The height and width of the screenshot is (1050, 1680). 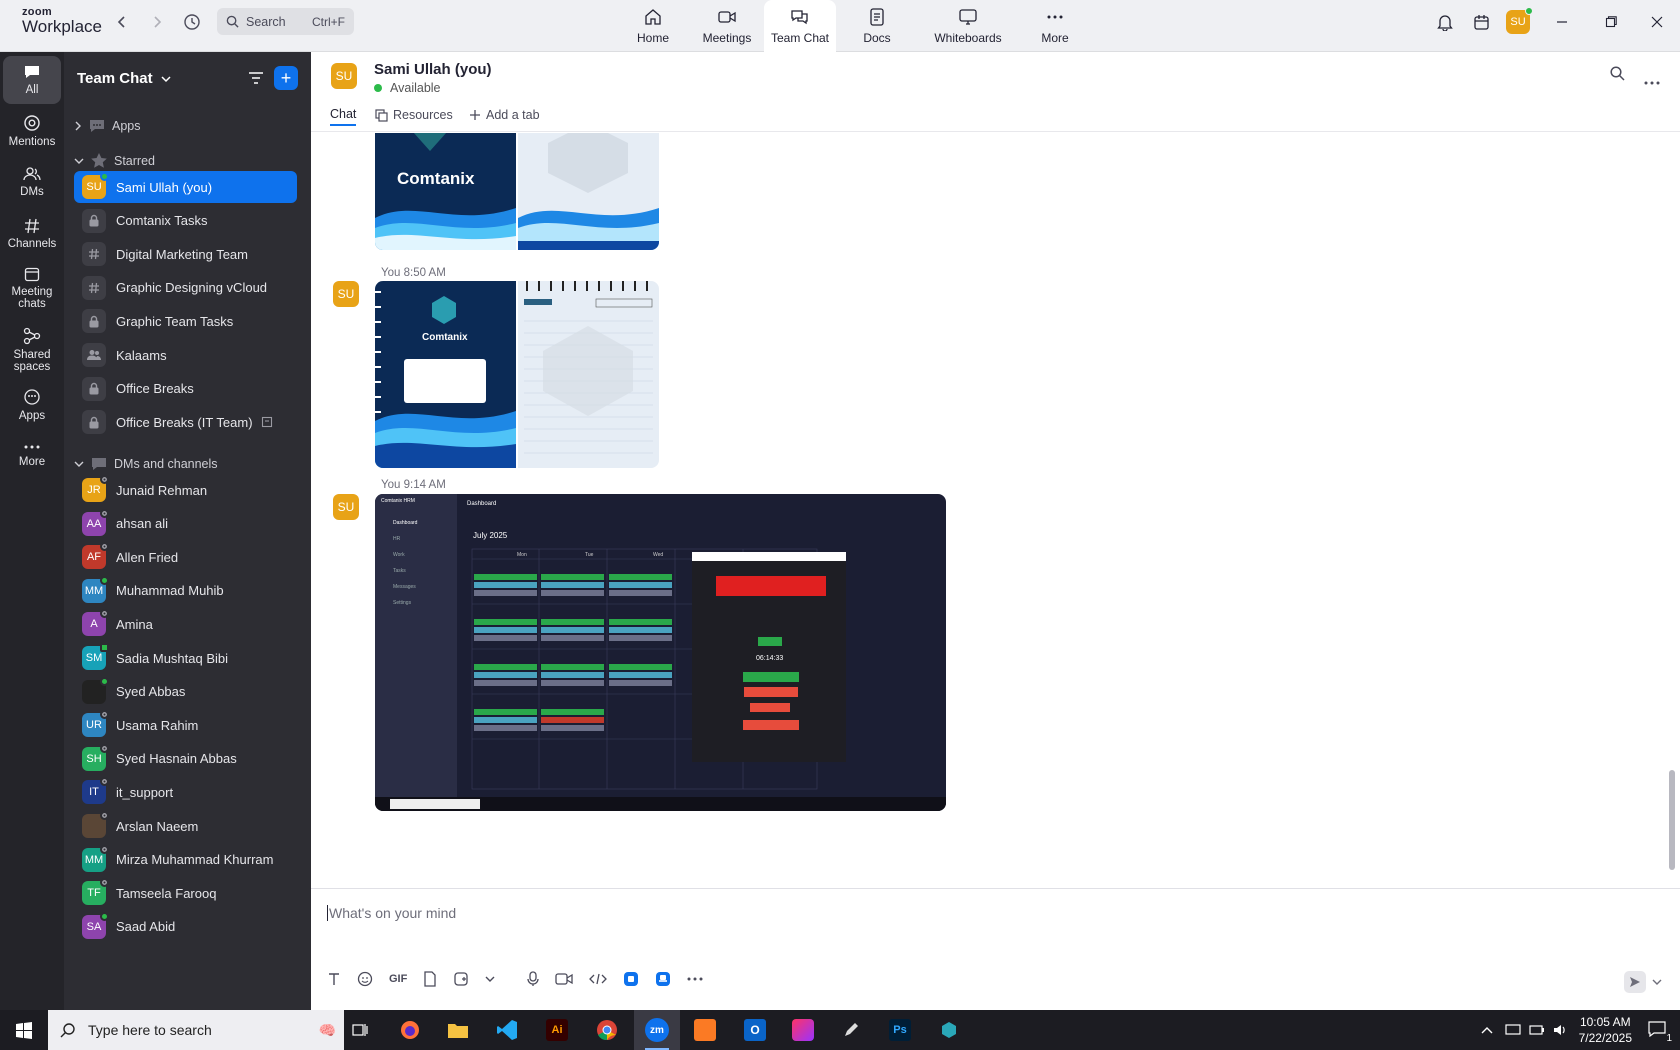 I want to click on microphone-icon, so click(x=533, y=979).